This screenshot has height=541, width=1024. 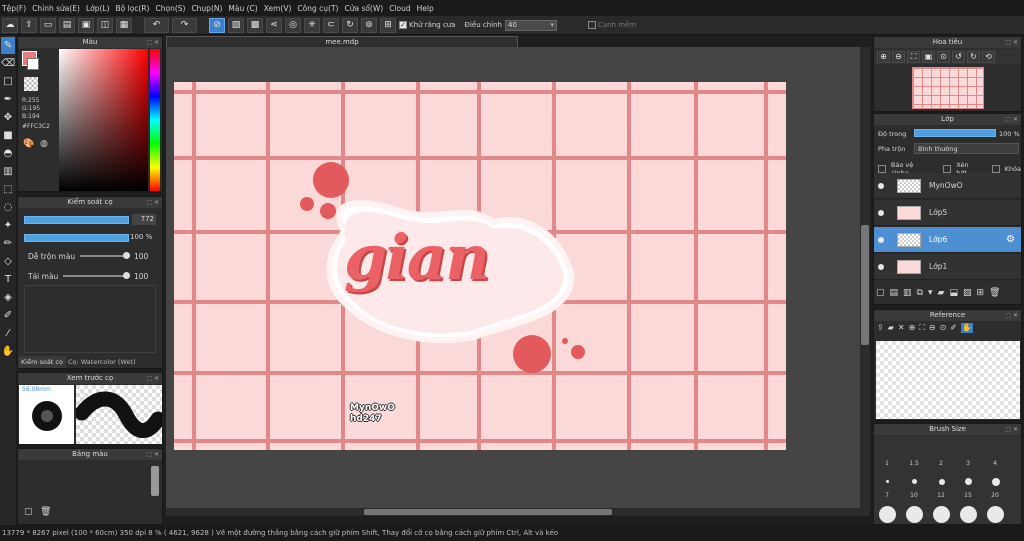 What do you see at coordinates (28, 512) in the screenshot?
I see `new-document-icon: ▢` at bounding box center [28, 512].